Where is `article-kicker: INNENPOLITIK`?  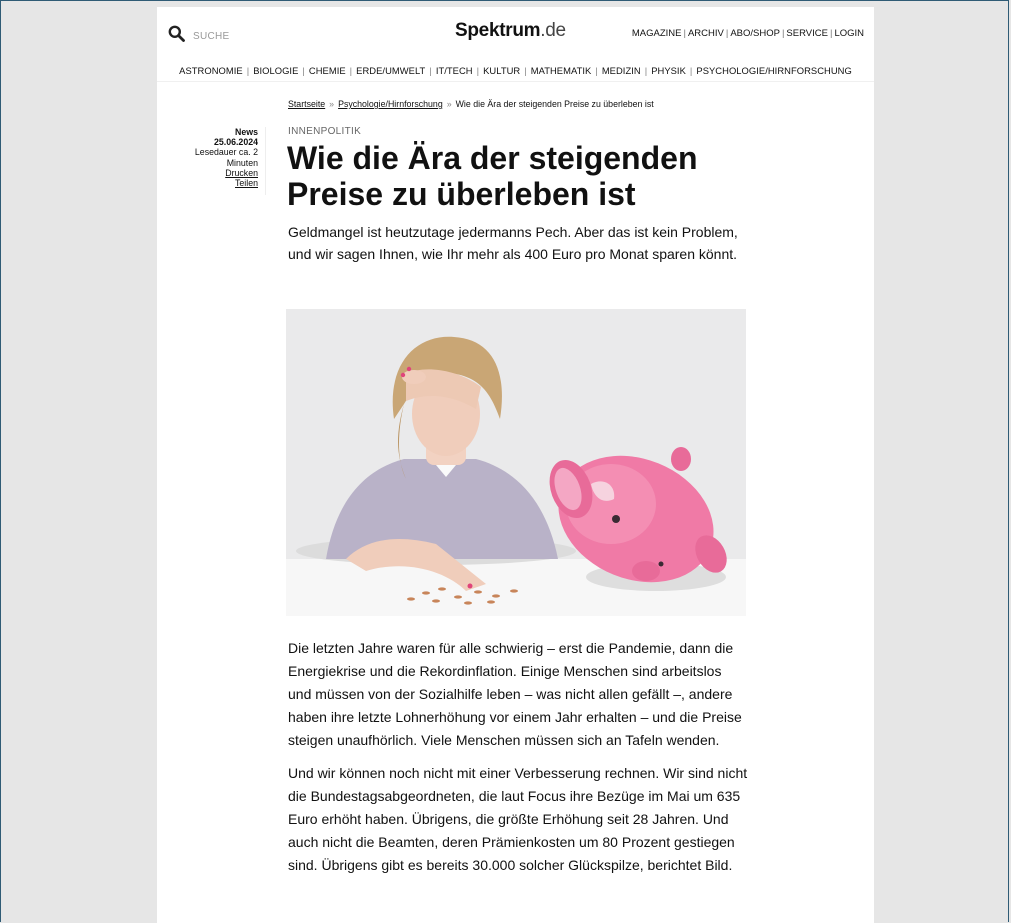
article-kicker: INNENPOLITIK is located at coordinates (325, 131).